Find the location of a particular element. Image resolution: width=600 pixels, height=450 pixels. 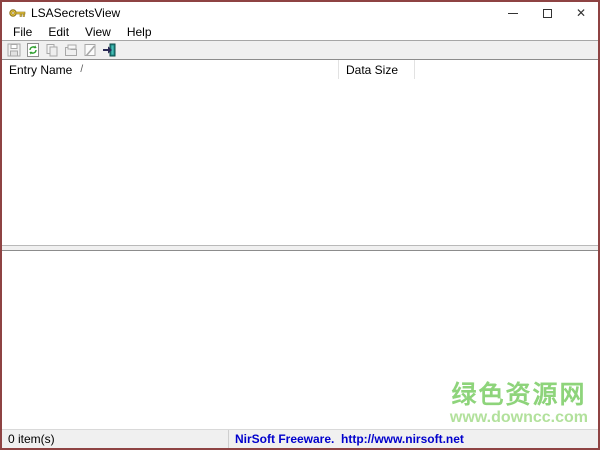

column-data-size-label: Data Size is located at coordinates (372, 69).